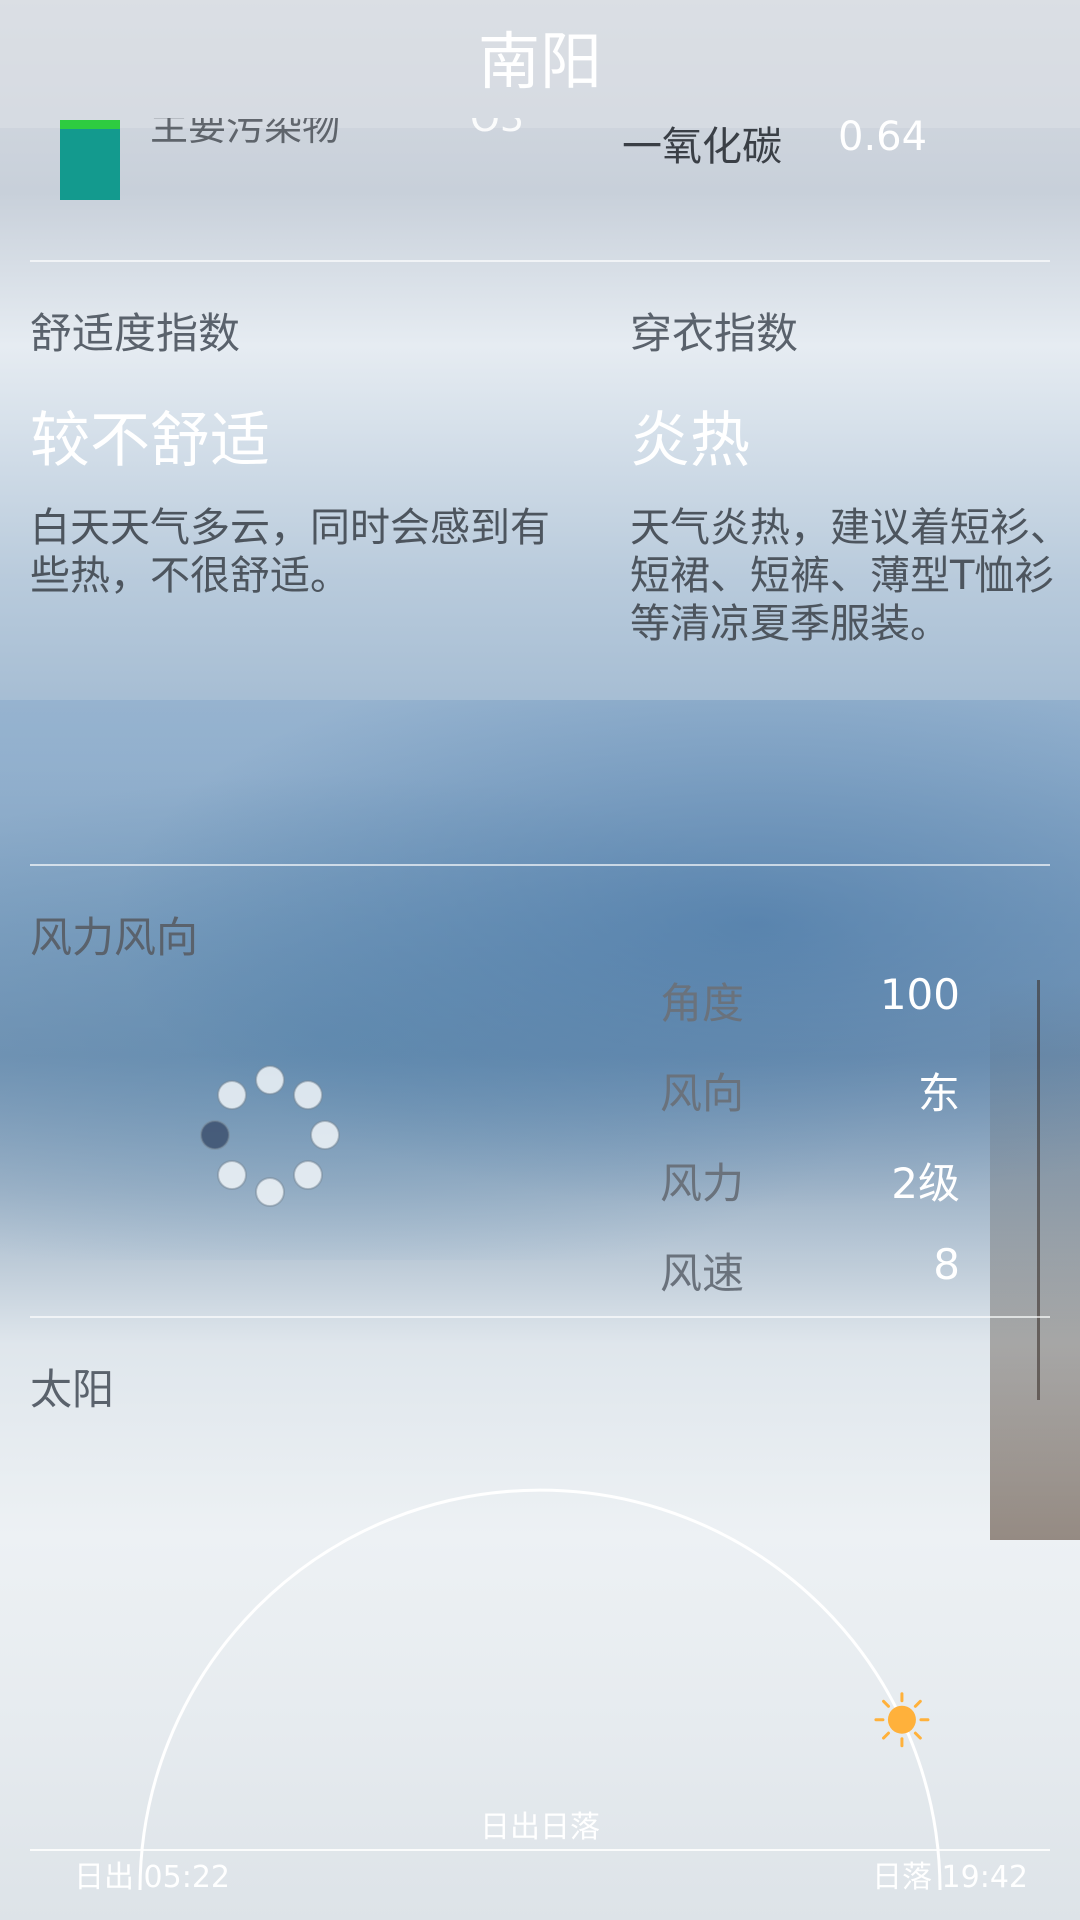 Image resolution: width=1080 pixels, height=1920 pixels. I want to click on wind-section-title: 风力风向, so click(114, 937).